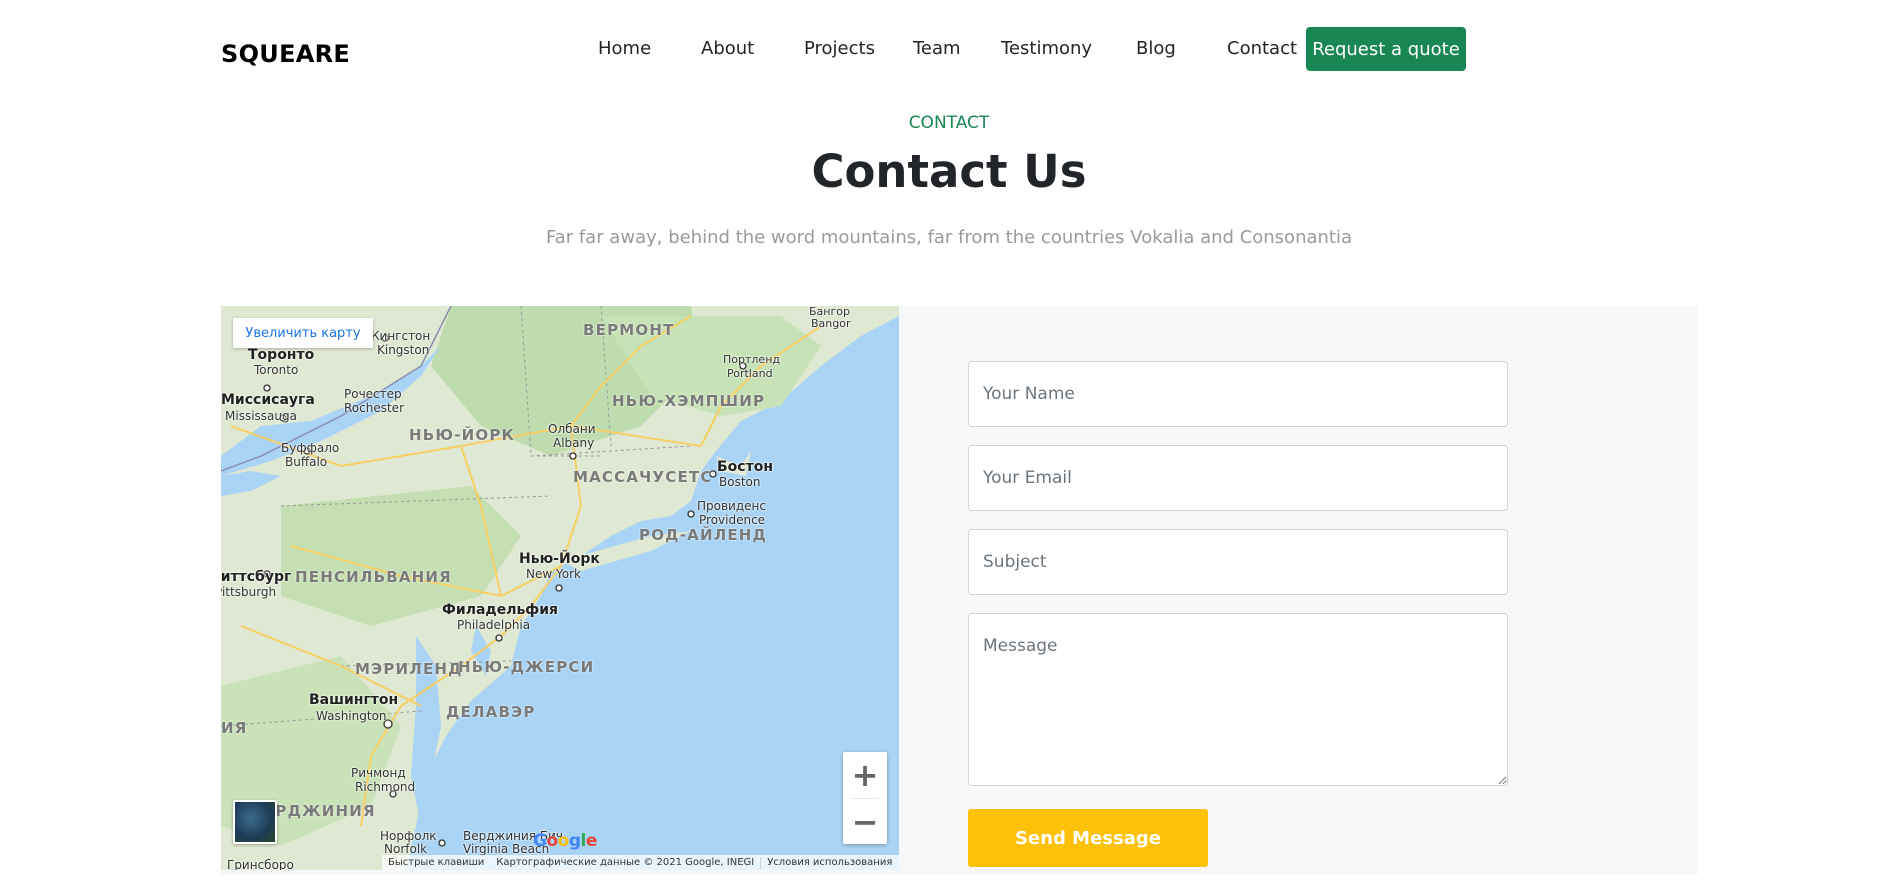  I want to click on nav-link-home: Home, so click(624, 48).